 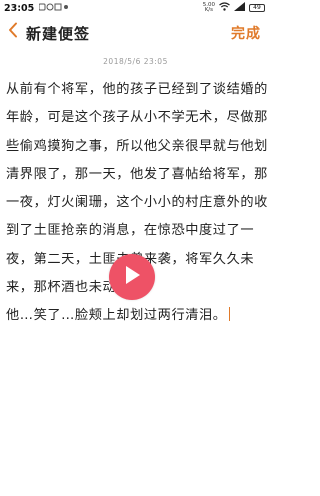 I want to click on net-speed: 5.00 K/s, so click(x=209, y=8).